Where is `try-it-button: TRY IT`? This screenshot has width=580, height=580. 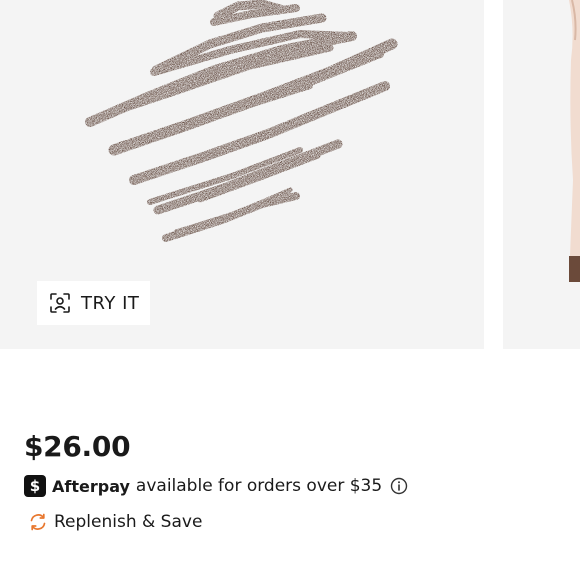
try-it-button: TRY IT is located at coordinates (93, 303).